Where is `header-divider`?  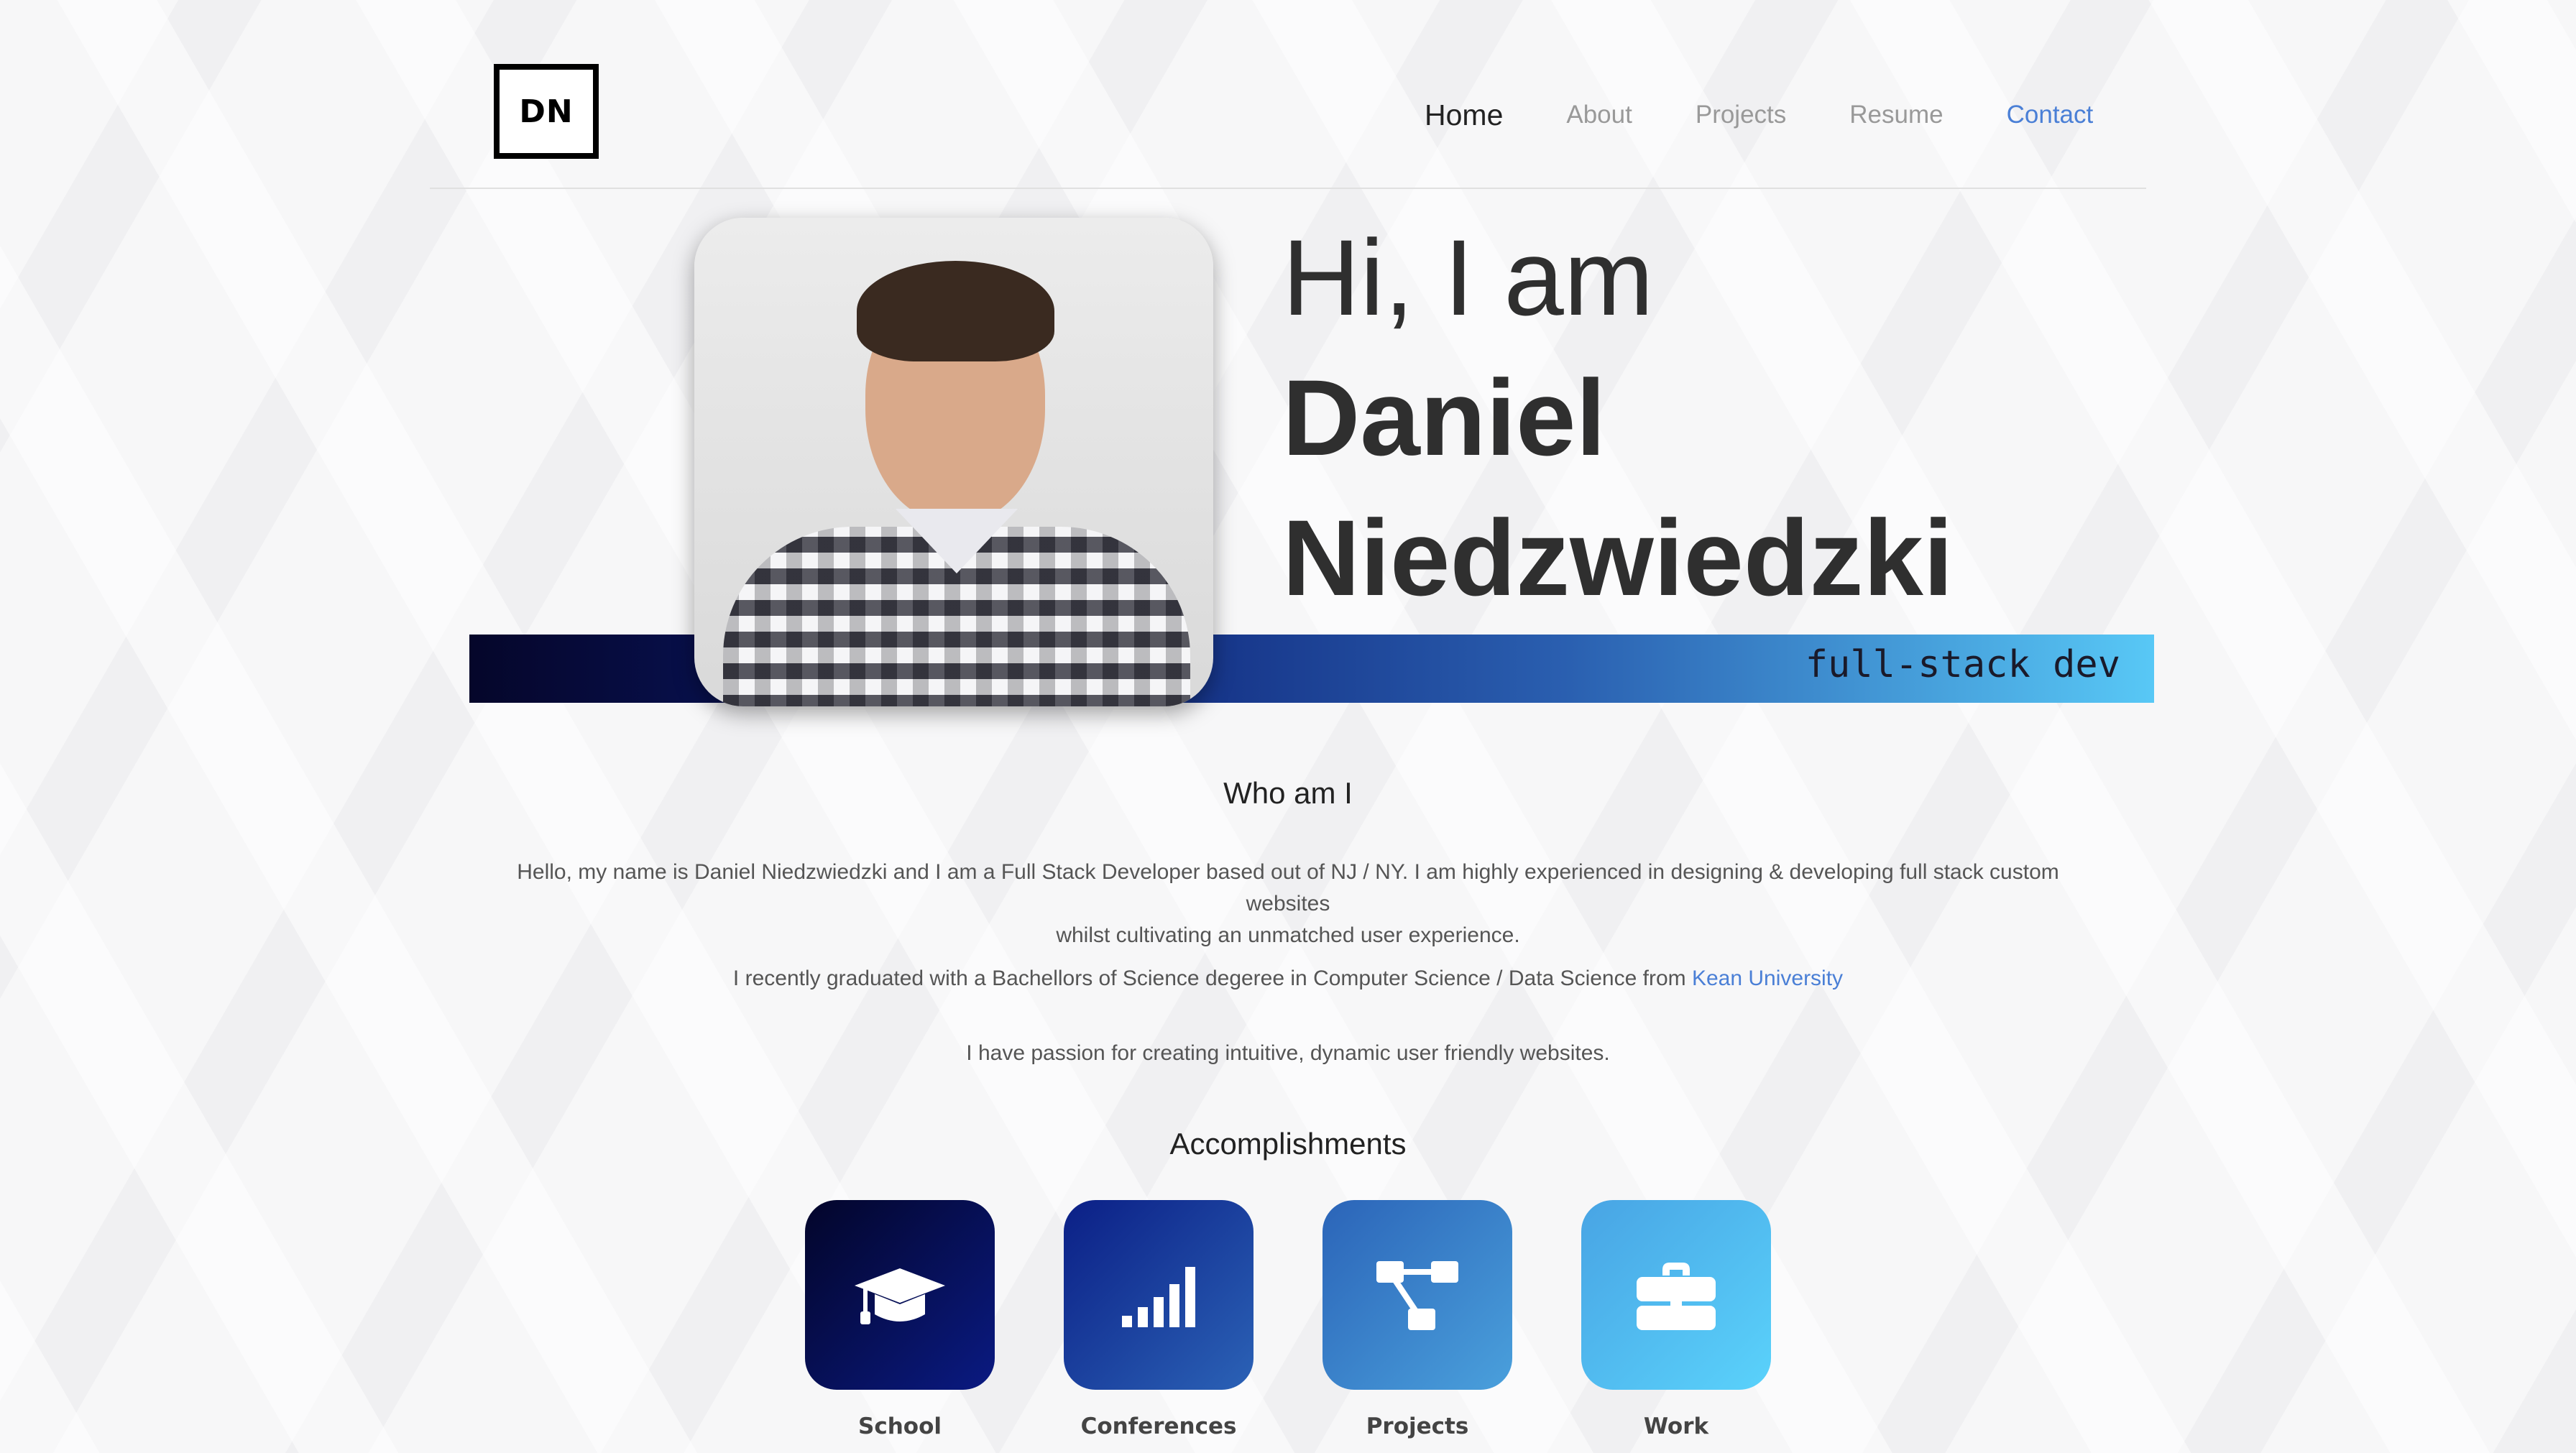
header-divider is located at coordinates (1288, 188).